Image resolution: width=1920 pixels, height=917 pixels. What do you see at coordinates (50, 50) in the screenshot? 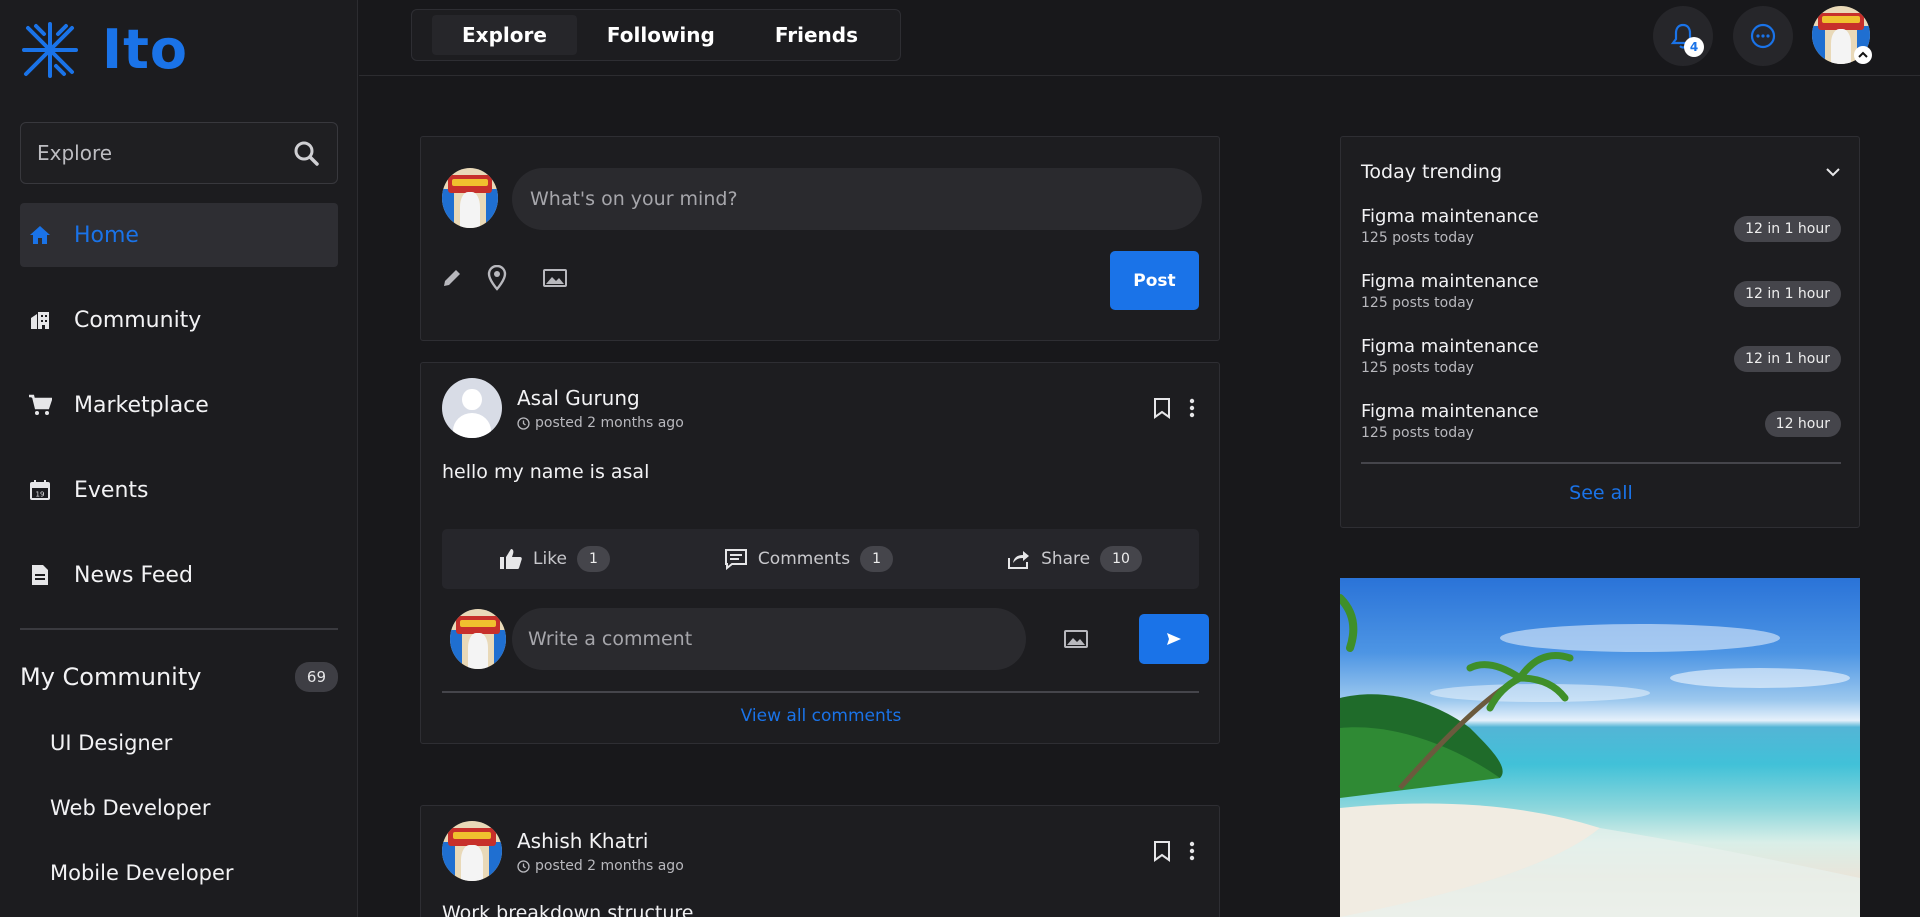
I see `logo-icon` at bounding box center [50, 50].